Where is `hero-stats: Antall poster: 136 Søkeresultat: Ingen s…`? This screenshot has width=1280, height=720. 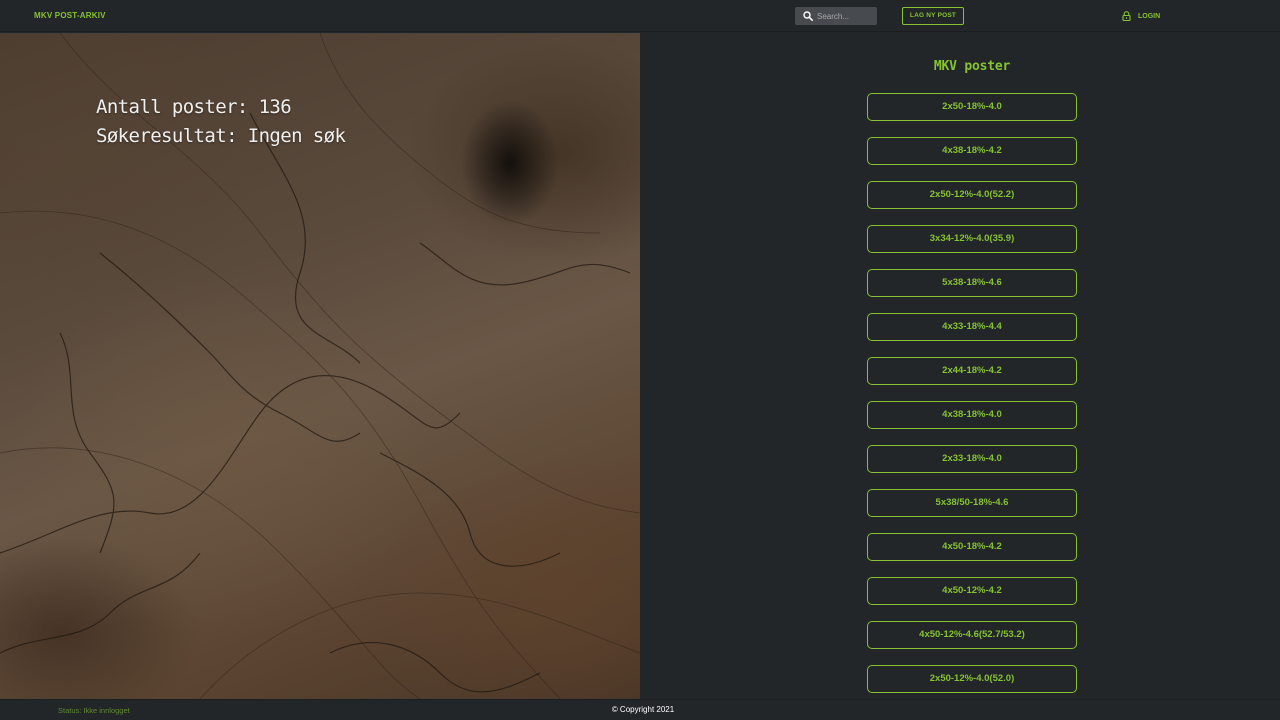 hero-stats: Antall poster: 136 Søkeresultat: Ingen s… is located at coordinates (221, 122).